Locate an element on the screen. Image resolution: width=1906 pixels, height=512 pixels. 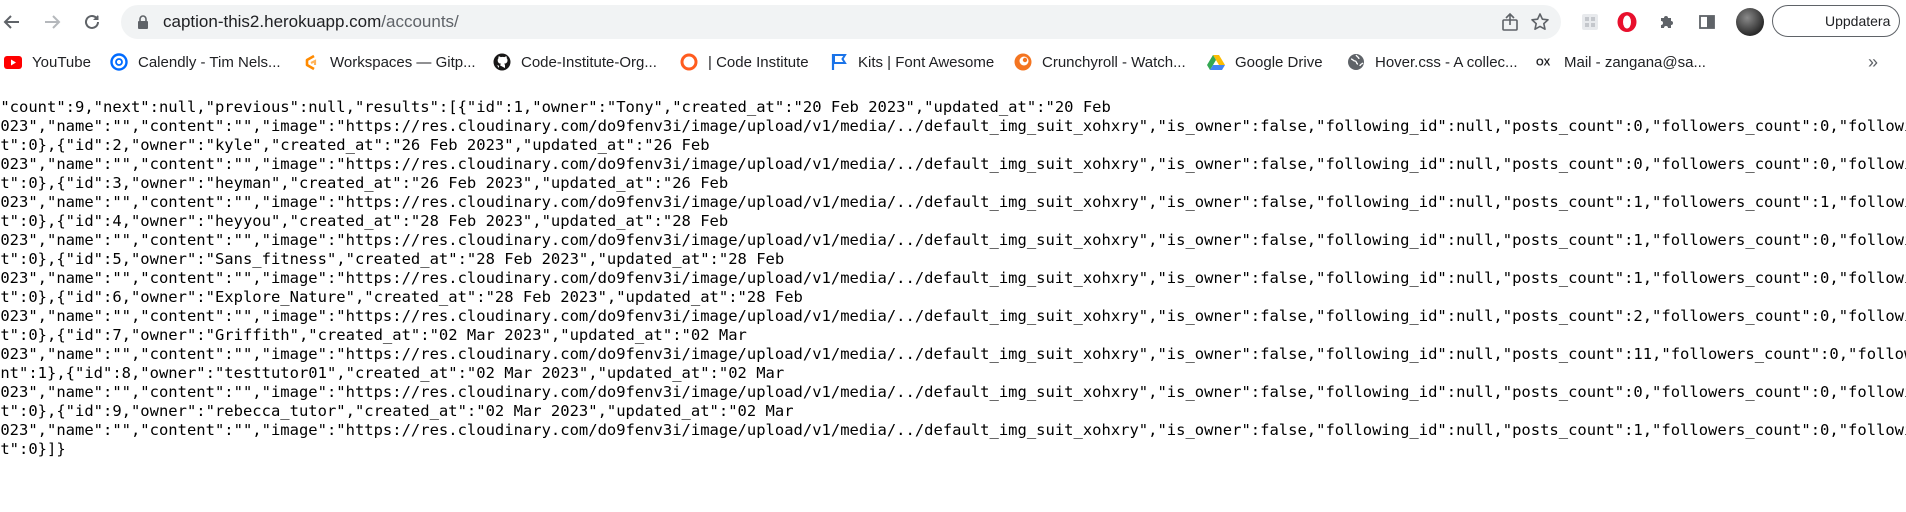
bookmark-code-institute: | Code Institute is located at coordinates (744, 62).